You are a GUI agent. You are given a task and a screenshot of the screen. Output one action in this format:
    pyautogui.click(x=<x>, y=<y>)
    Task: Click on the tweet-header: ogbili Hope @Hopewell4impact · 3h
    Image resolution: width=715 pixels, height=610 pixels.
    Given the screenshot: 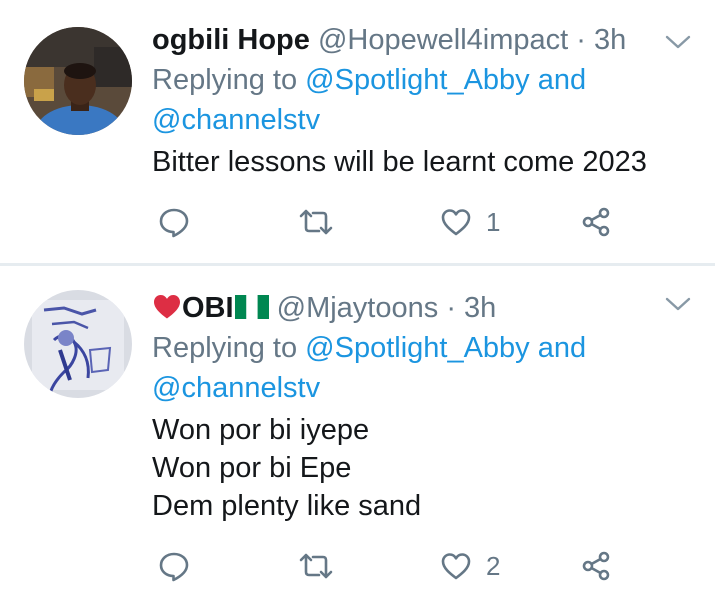 What is the action you would take?
    pyautogui.click(x=423, y=40)
    